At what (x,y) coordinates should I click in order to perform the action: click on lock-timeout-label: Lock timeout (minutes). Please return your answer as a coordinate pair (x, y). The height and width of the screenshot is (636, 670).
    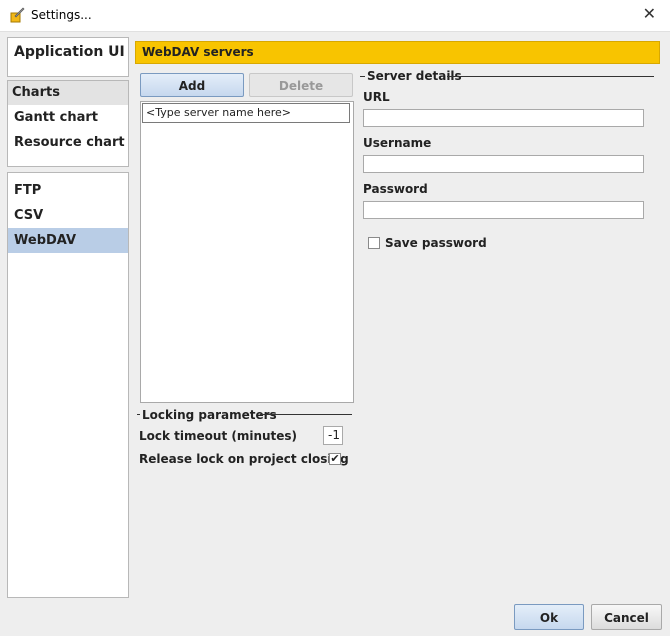
    Looking at the image, I should click on (218, 436).